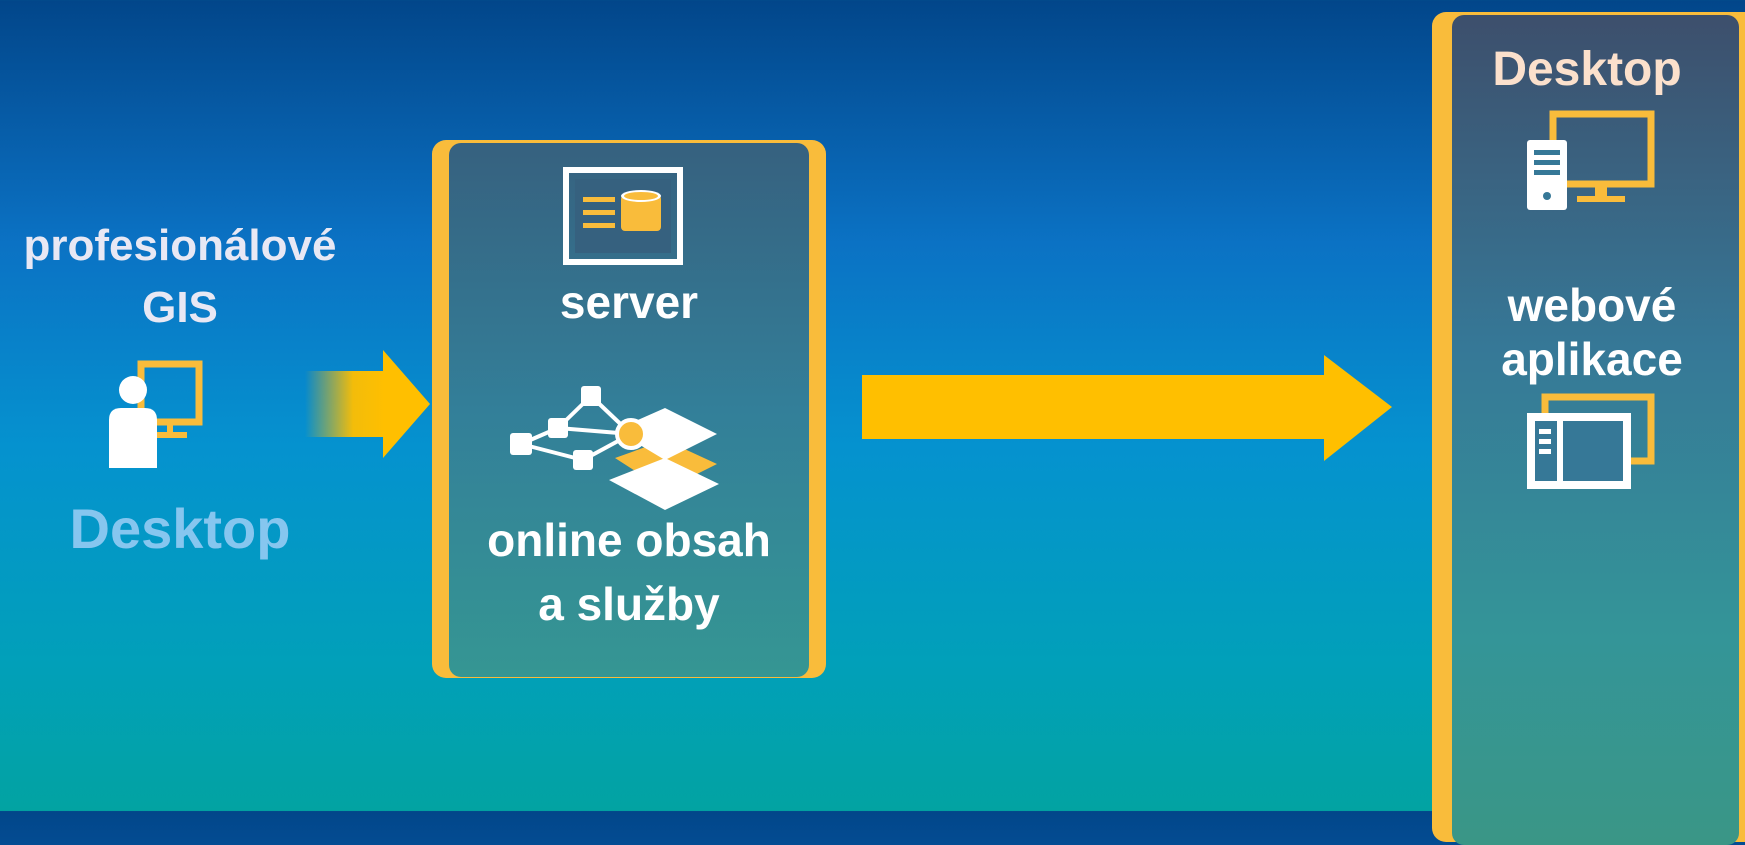 Image resolution: width=1745 pixels, height=845 pixels. I want to click on web-apps-line1: webové, so click(1592, 305).